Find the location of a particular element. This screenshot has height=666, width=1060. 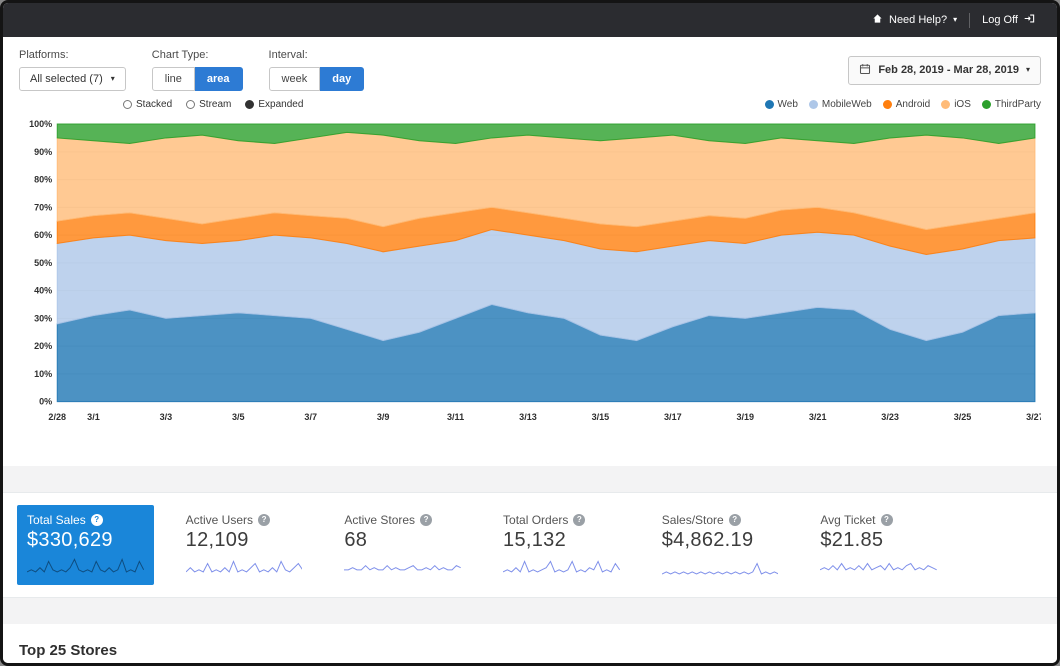

need-help-button: Need Help? ▾ is located at coordinates (914, 20).